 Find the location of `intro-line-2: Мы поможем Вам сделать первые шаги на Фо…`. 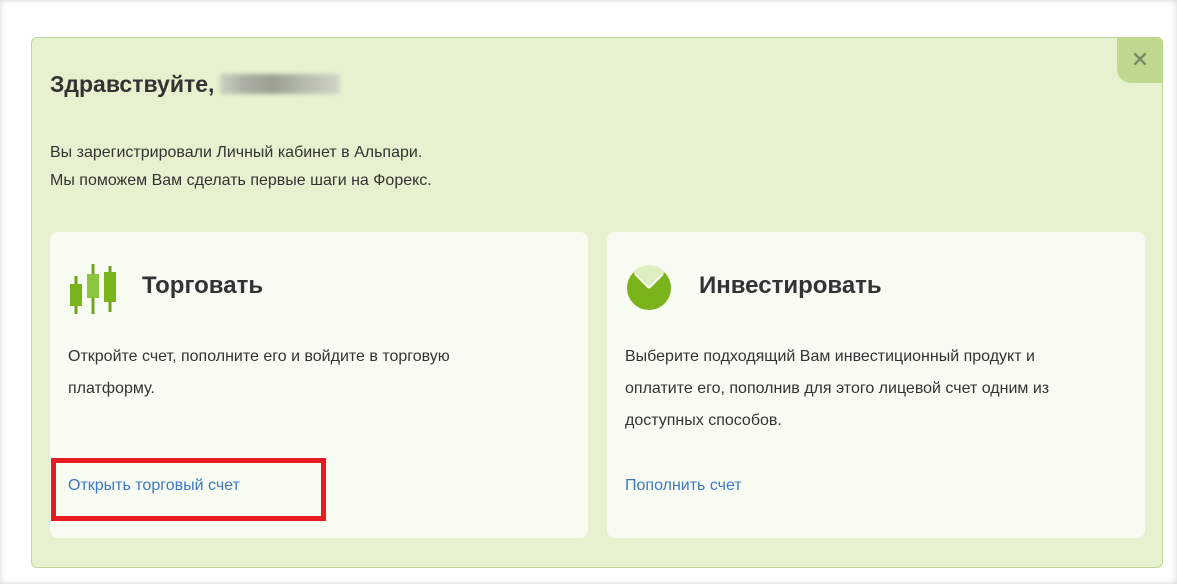

intro-line-2: Мы поможем Вам сделать первые шаги на Фо… is located at coordinates (241, 180).